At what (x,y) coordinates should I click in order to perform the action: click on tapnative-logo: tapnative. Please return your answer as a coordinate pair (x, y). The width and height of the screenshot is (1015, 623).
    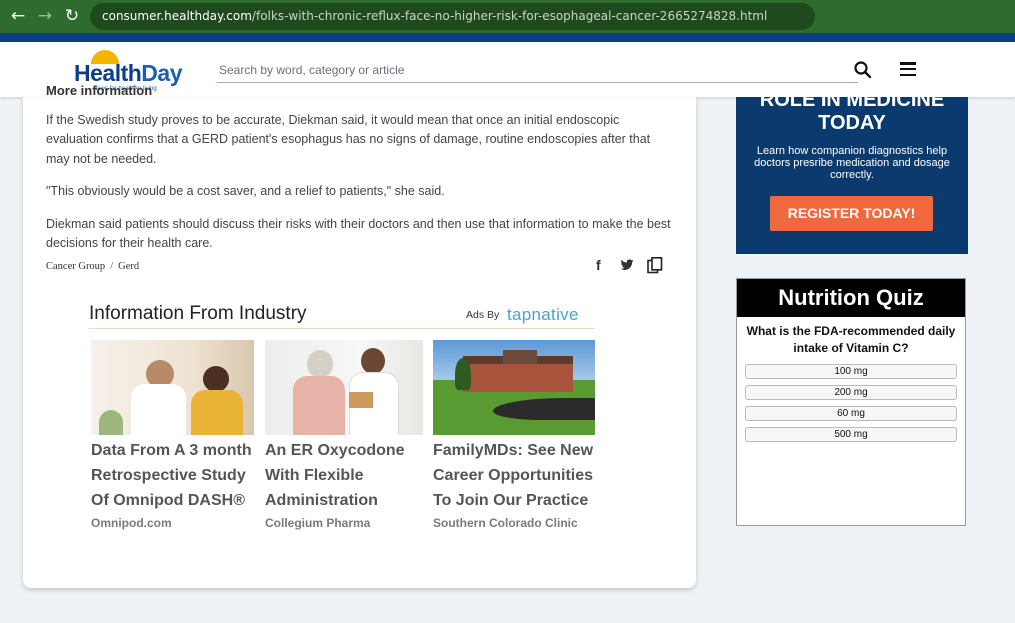
    Looking at the image, I should click on (543, 315).